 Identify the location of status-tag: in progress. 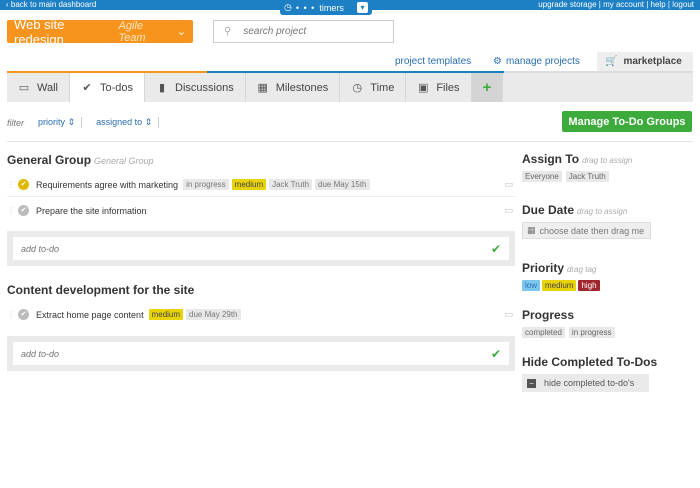
(206, 184).